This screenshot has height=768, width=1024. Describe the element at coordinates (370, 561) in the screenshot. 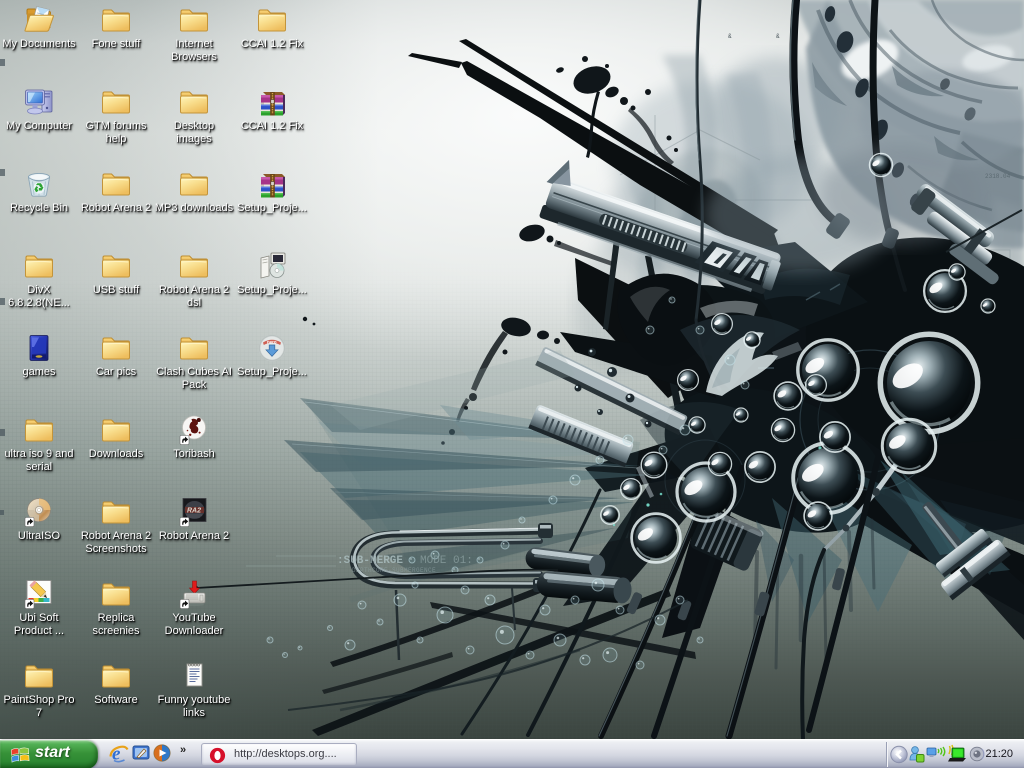

I see `svg-text: :SUB-MERGE` at that location.